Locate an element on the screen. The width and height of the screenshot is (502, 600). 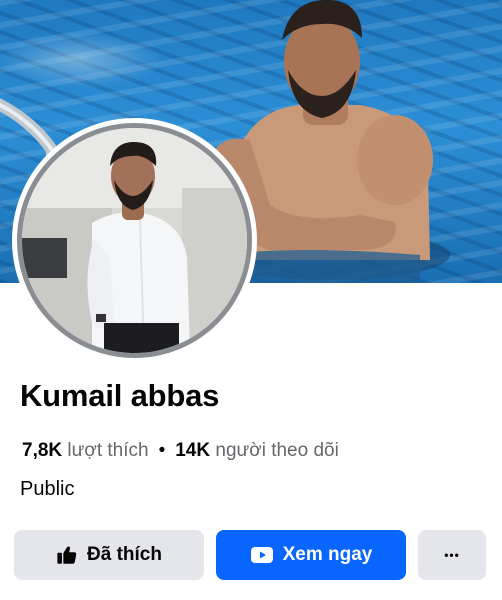
liked-button: Đã thích is located at coordinates (109, 555).